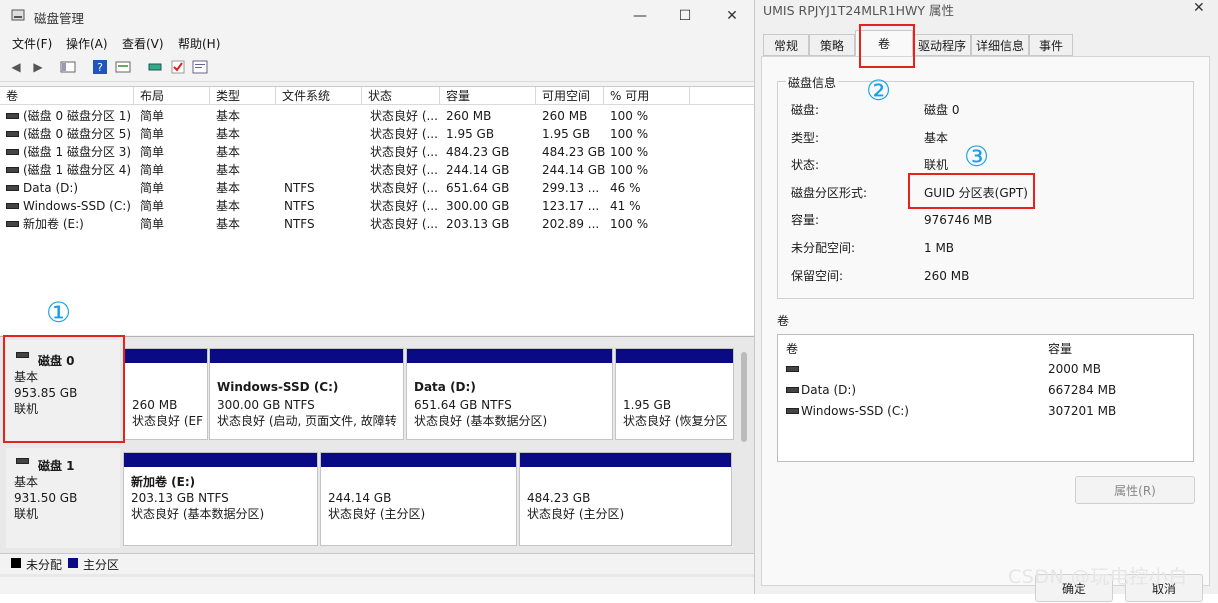 The image size is (1218, 603). Describe the element at coordinates (38, 67) in the screenshot. I see `forward-icon: ▶` at that location.